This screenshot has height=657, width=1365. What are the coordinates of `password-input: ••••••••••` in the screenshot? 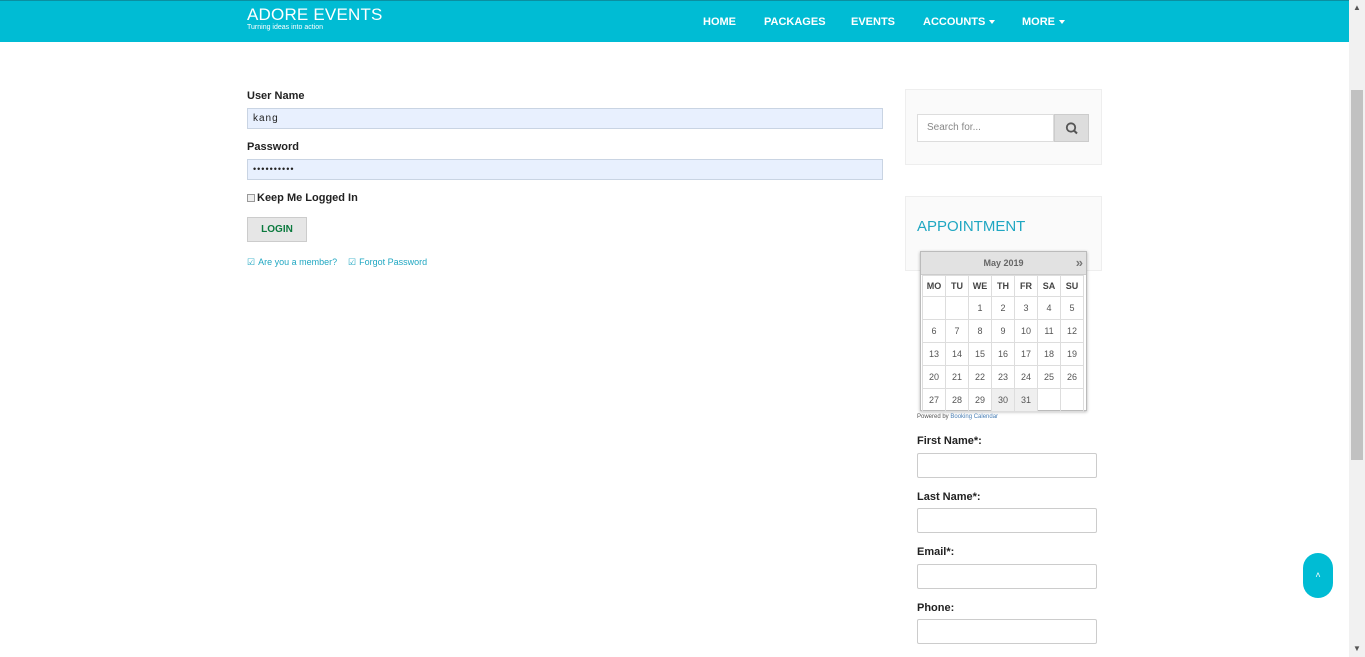 It's located at (565, 169).